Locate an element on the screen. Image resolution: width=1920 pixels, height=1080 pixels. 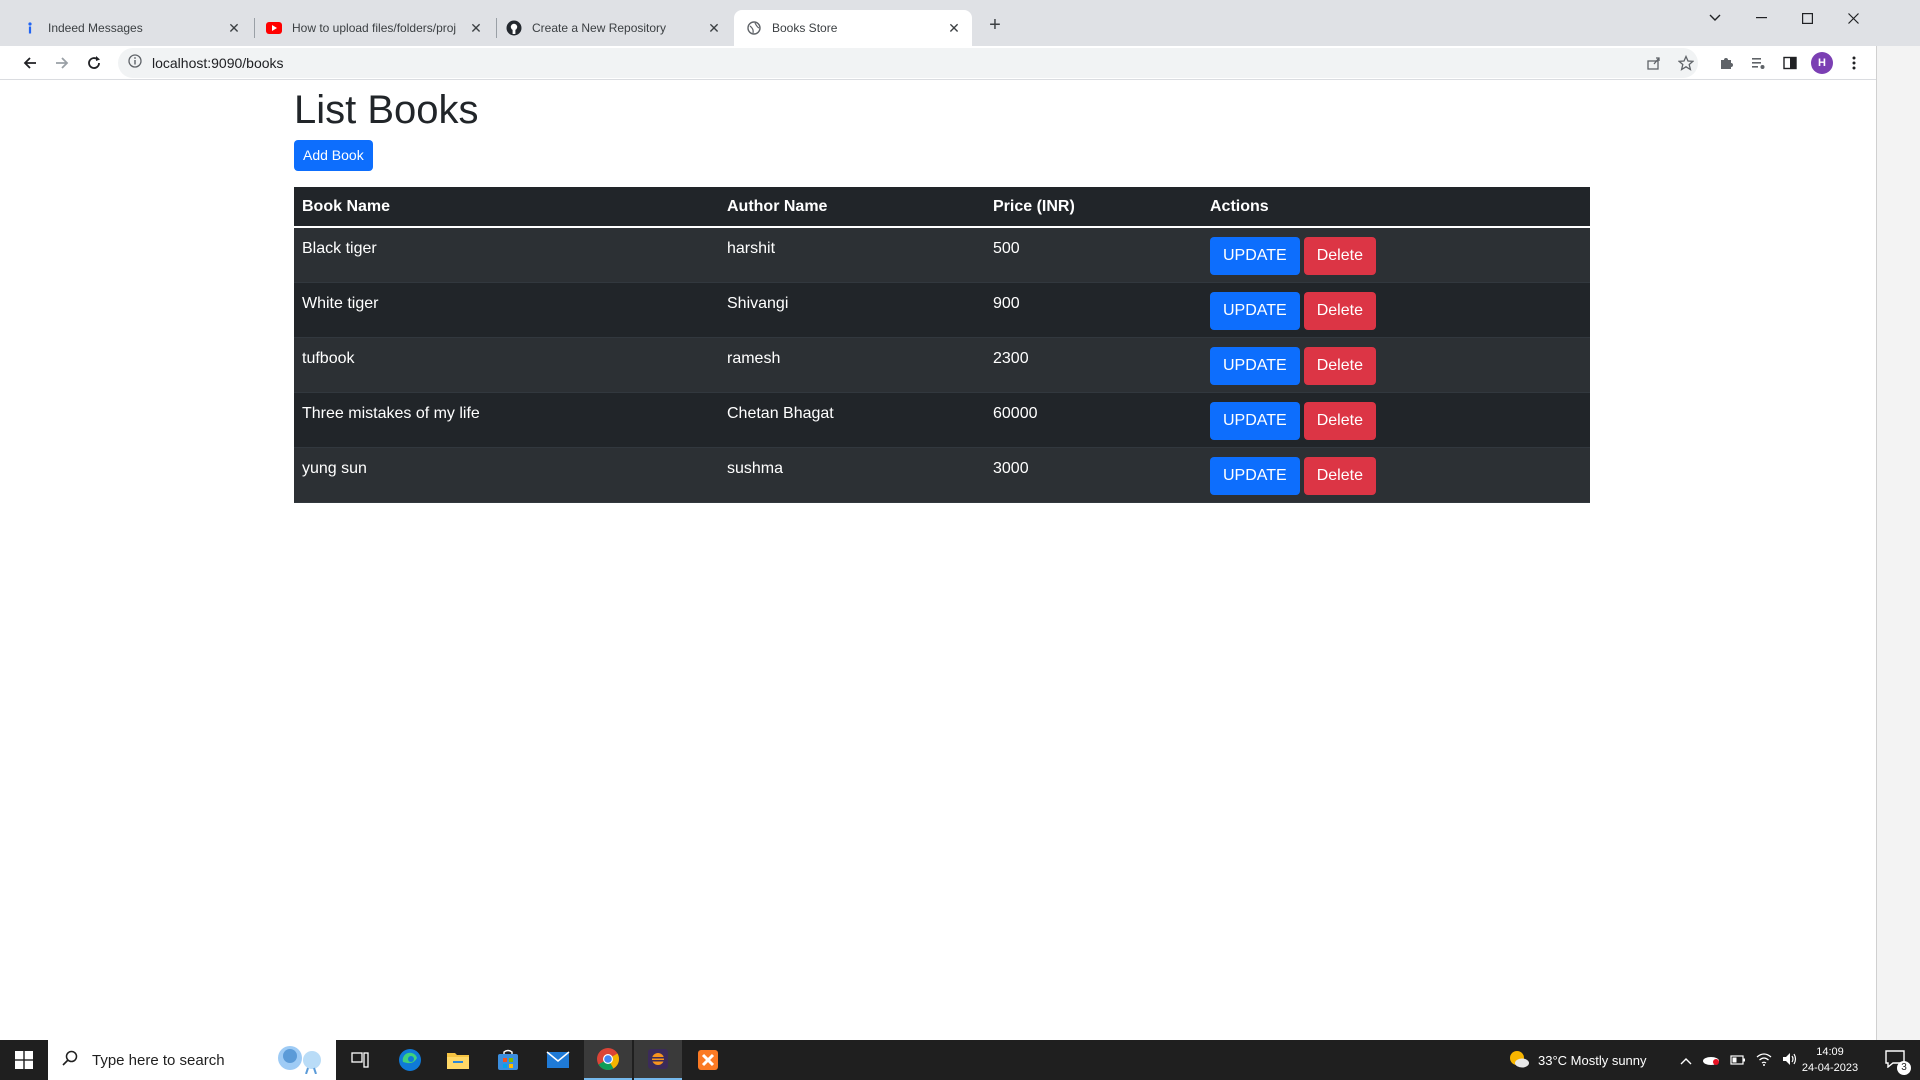
tab-github: Create a New Repository ✕ is located at coordinates (614, 28).